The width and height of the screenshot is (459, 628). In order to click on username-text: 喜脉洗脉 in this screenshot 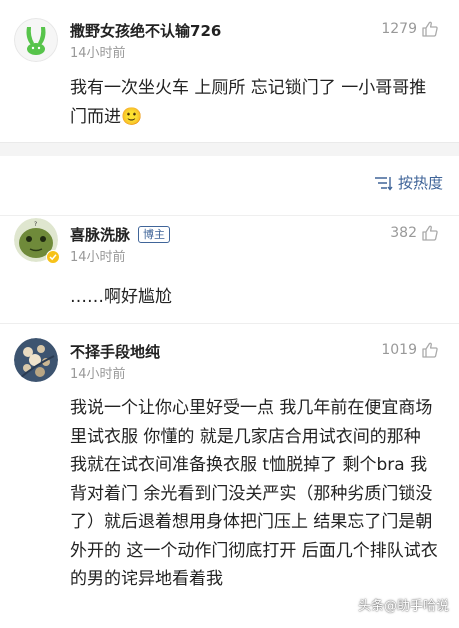, I will do `click(100, 235)`.